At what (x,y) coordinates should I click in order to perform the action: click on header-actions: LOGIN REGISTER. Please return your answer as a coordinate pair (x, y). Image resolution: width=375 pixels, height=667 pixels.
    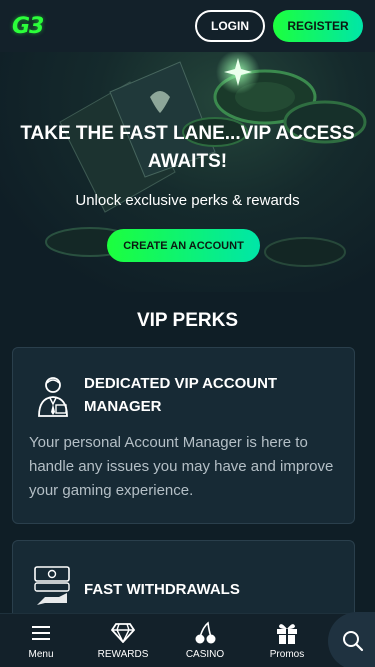
    Looking at the image, I should click on (279, 26).